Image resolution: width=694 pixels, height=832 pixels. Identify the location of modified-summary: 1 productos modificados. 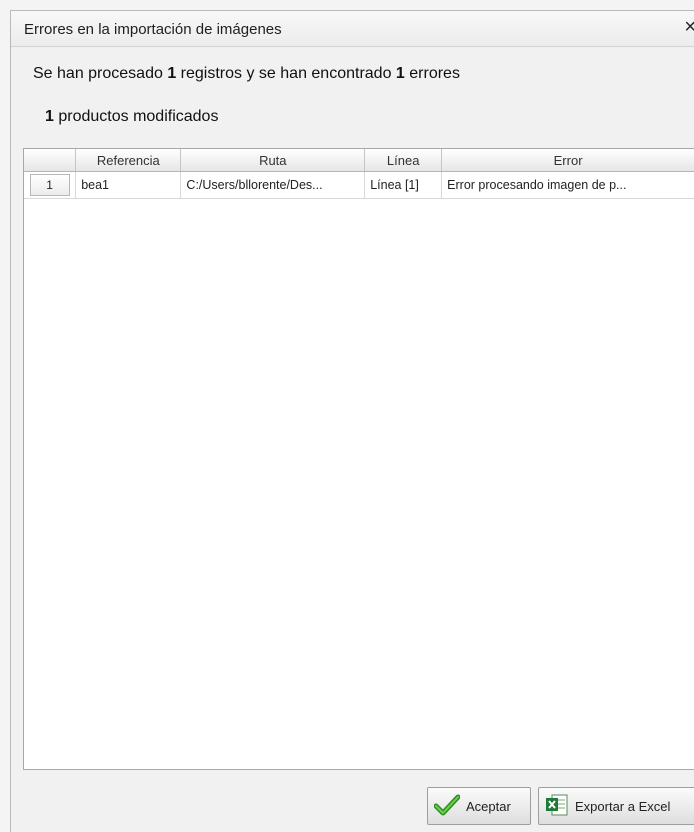
(131, 117).